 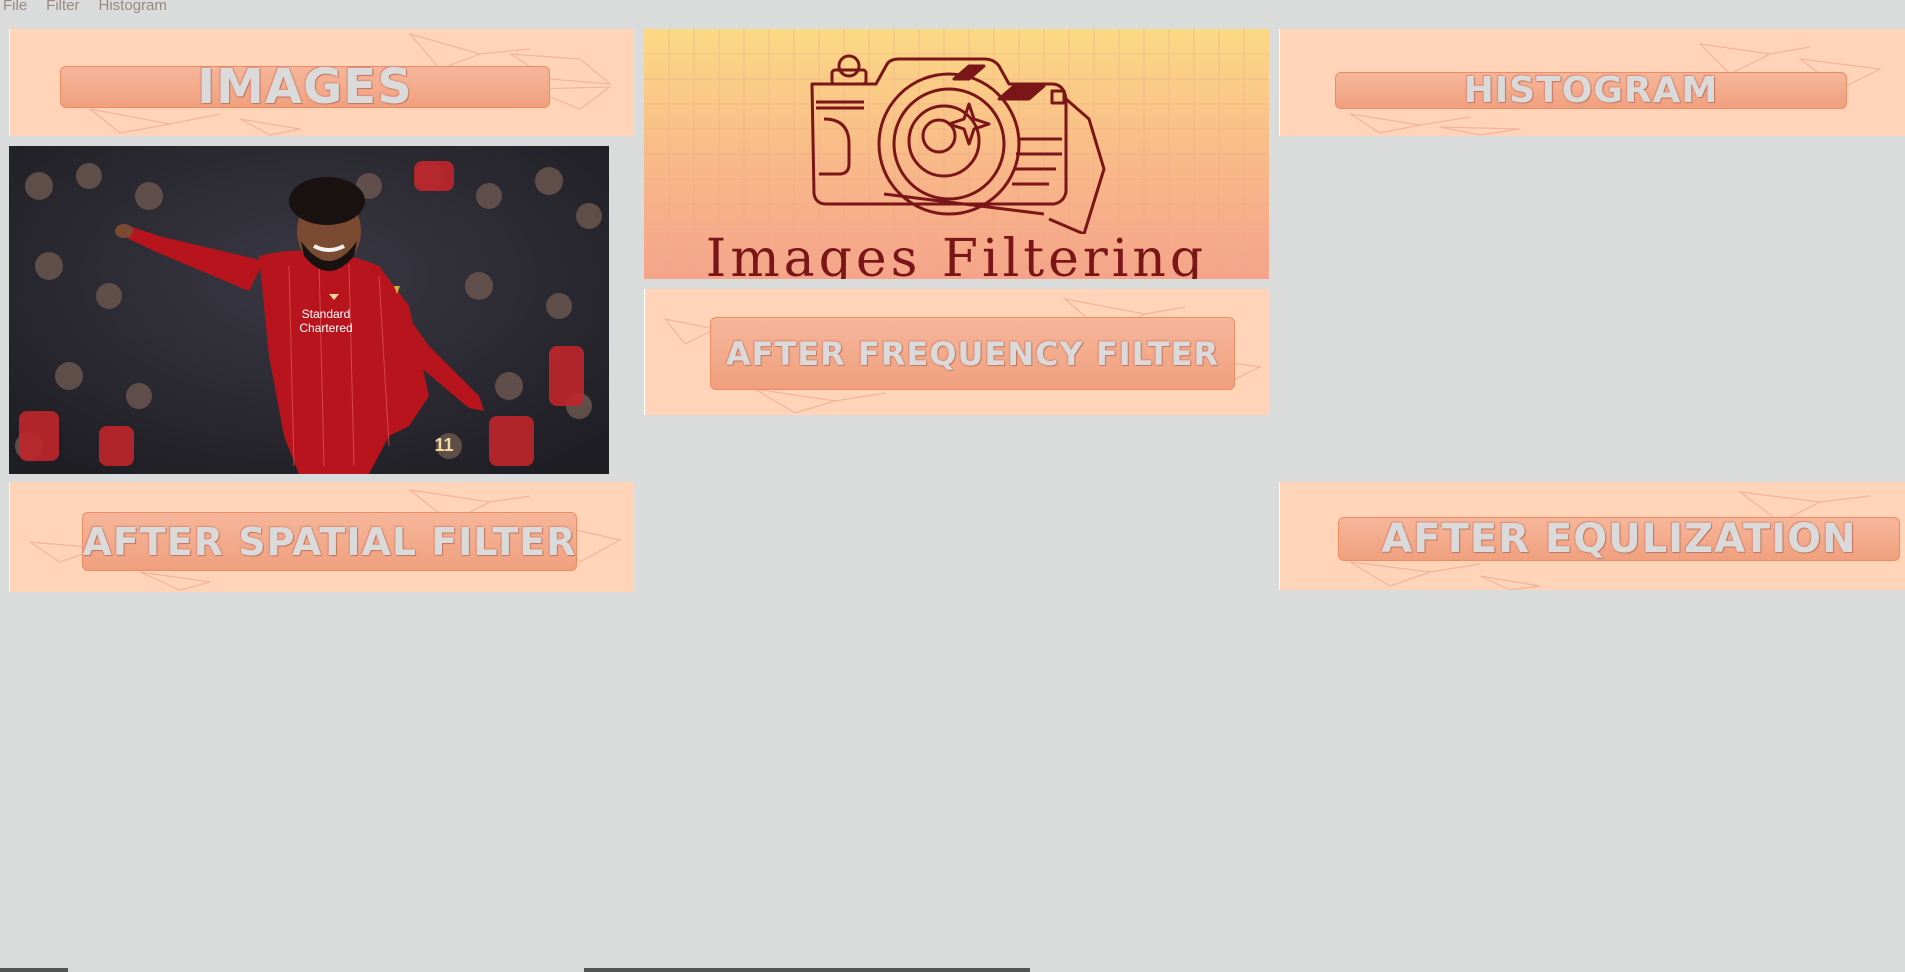 I want to click on images-label-box: IMAGES, so click(x=305, y=87).